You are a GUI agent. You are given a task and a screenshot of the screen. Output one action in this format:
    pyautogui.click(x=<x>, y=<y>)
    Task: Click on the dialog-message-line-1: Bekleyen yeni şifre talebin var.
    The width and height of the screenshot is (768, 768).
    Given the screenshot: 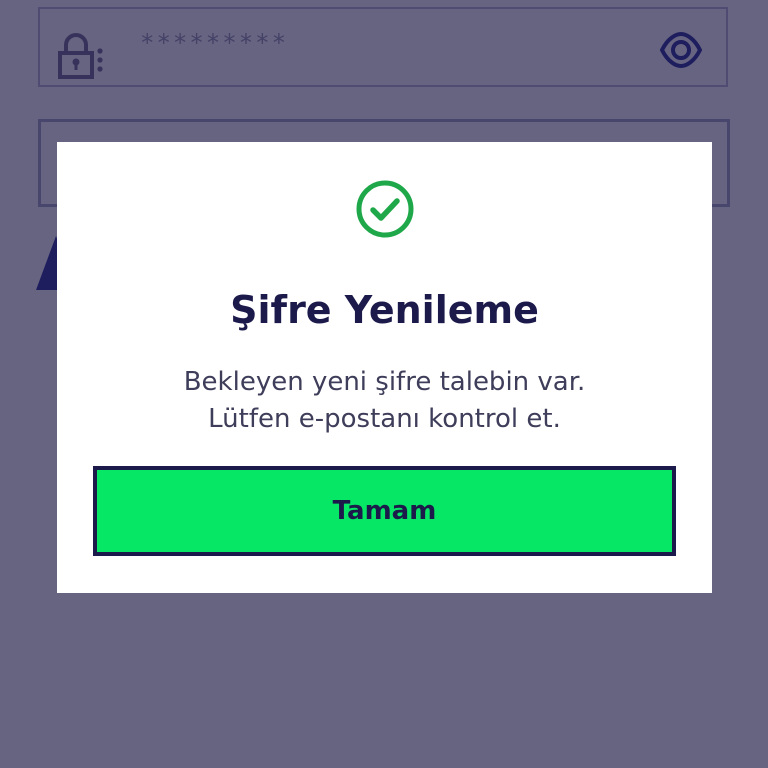 What is the action you would take?
    pyautogui.click(x=384, y=382)
    